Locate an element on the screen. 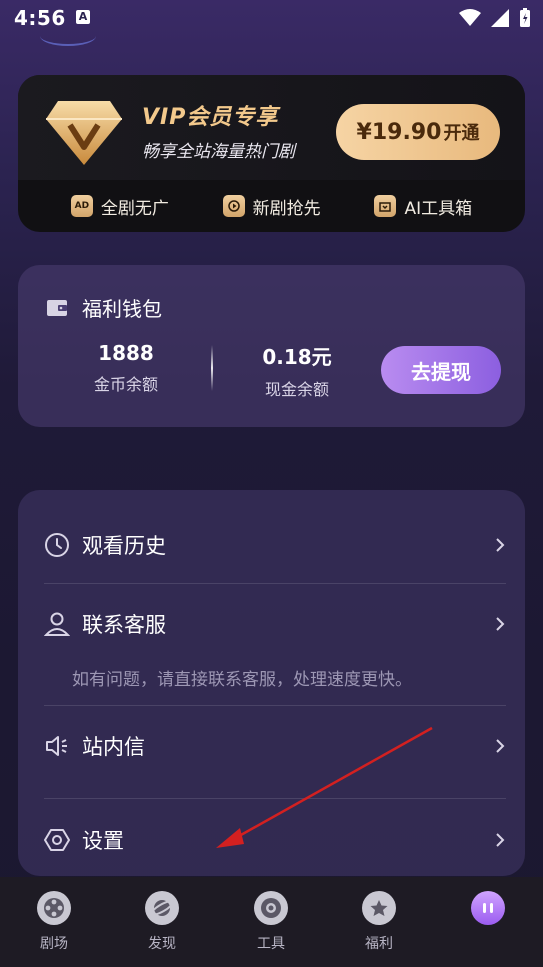  menu-item-service: 联系客服 is located at coordinates (271, 624).